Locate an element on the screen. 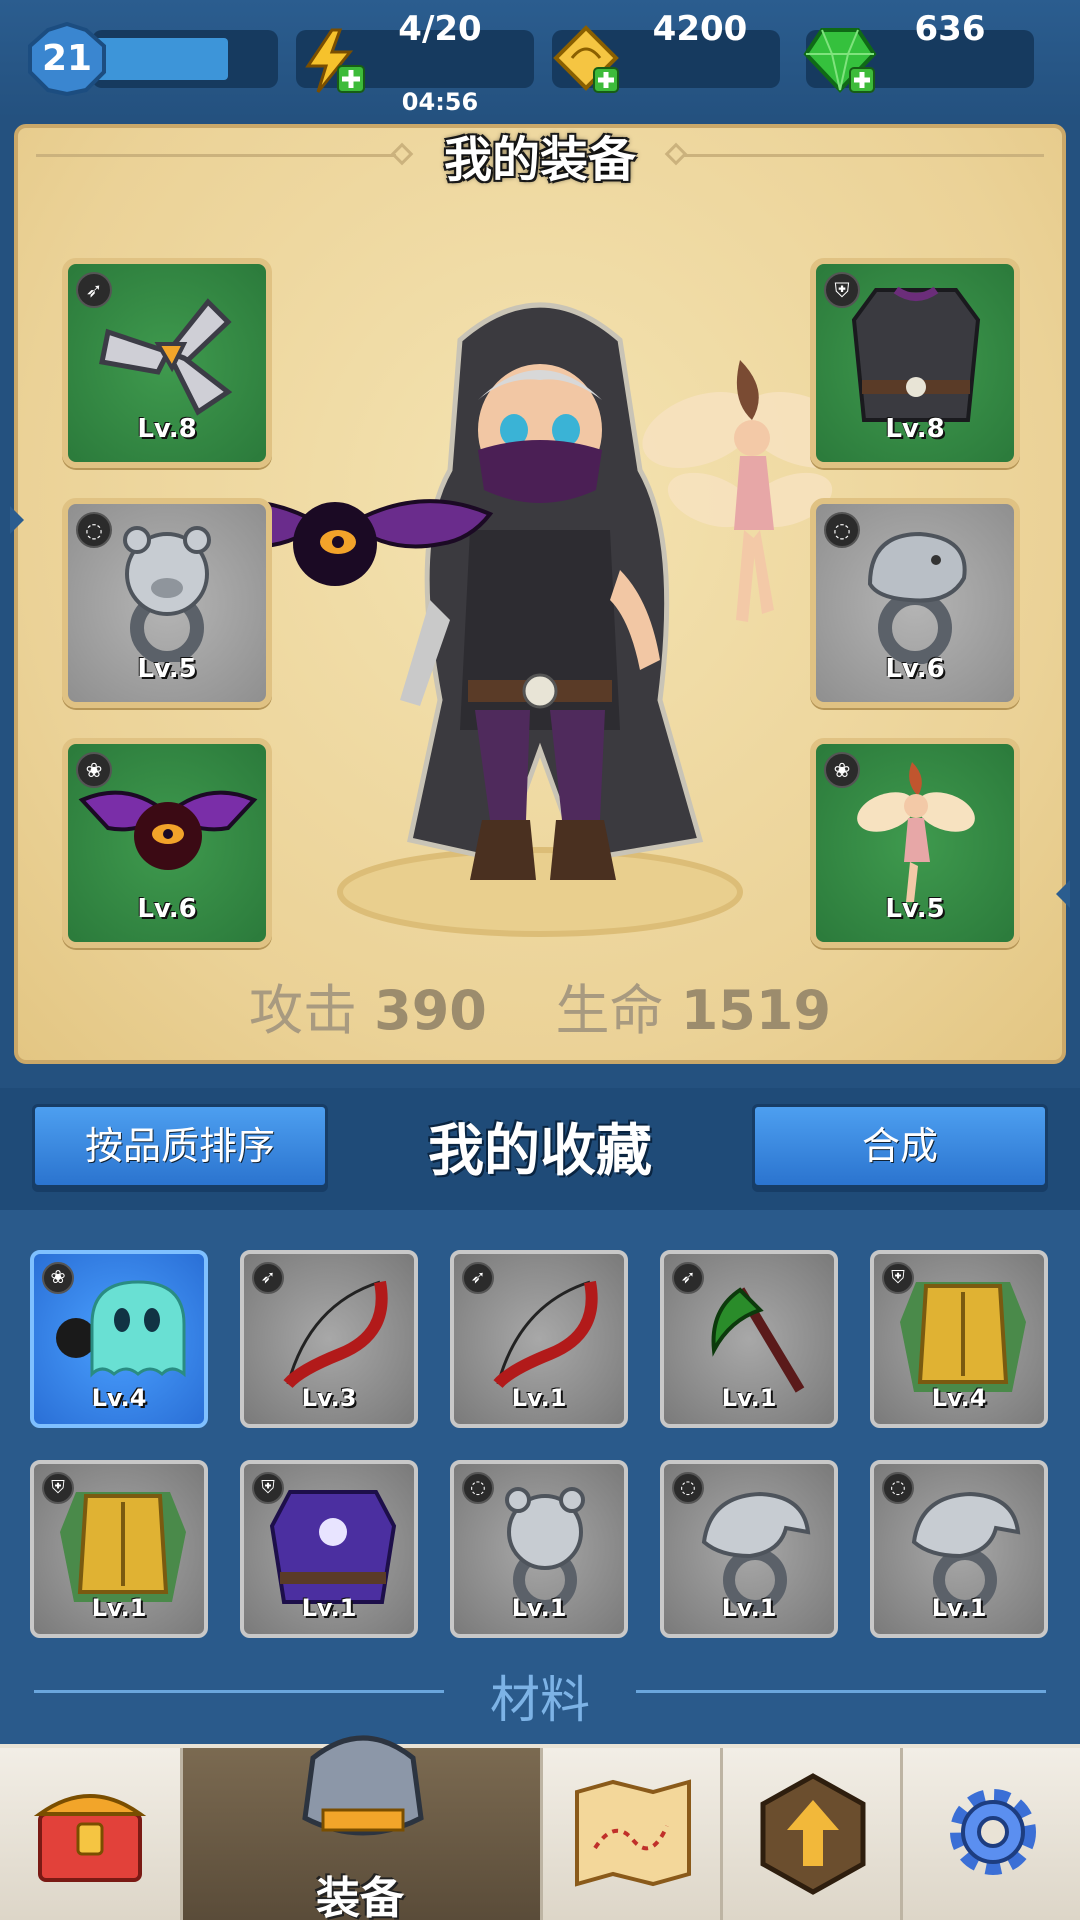  collection-item-gold-armor: ⛨ Lv.1 is located at coordinates (119, 1549).